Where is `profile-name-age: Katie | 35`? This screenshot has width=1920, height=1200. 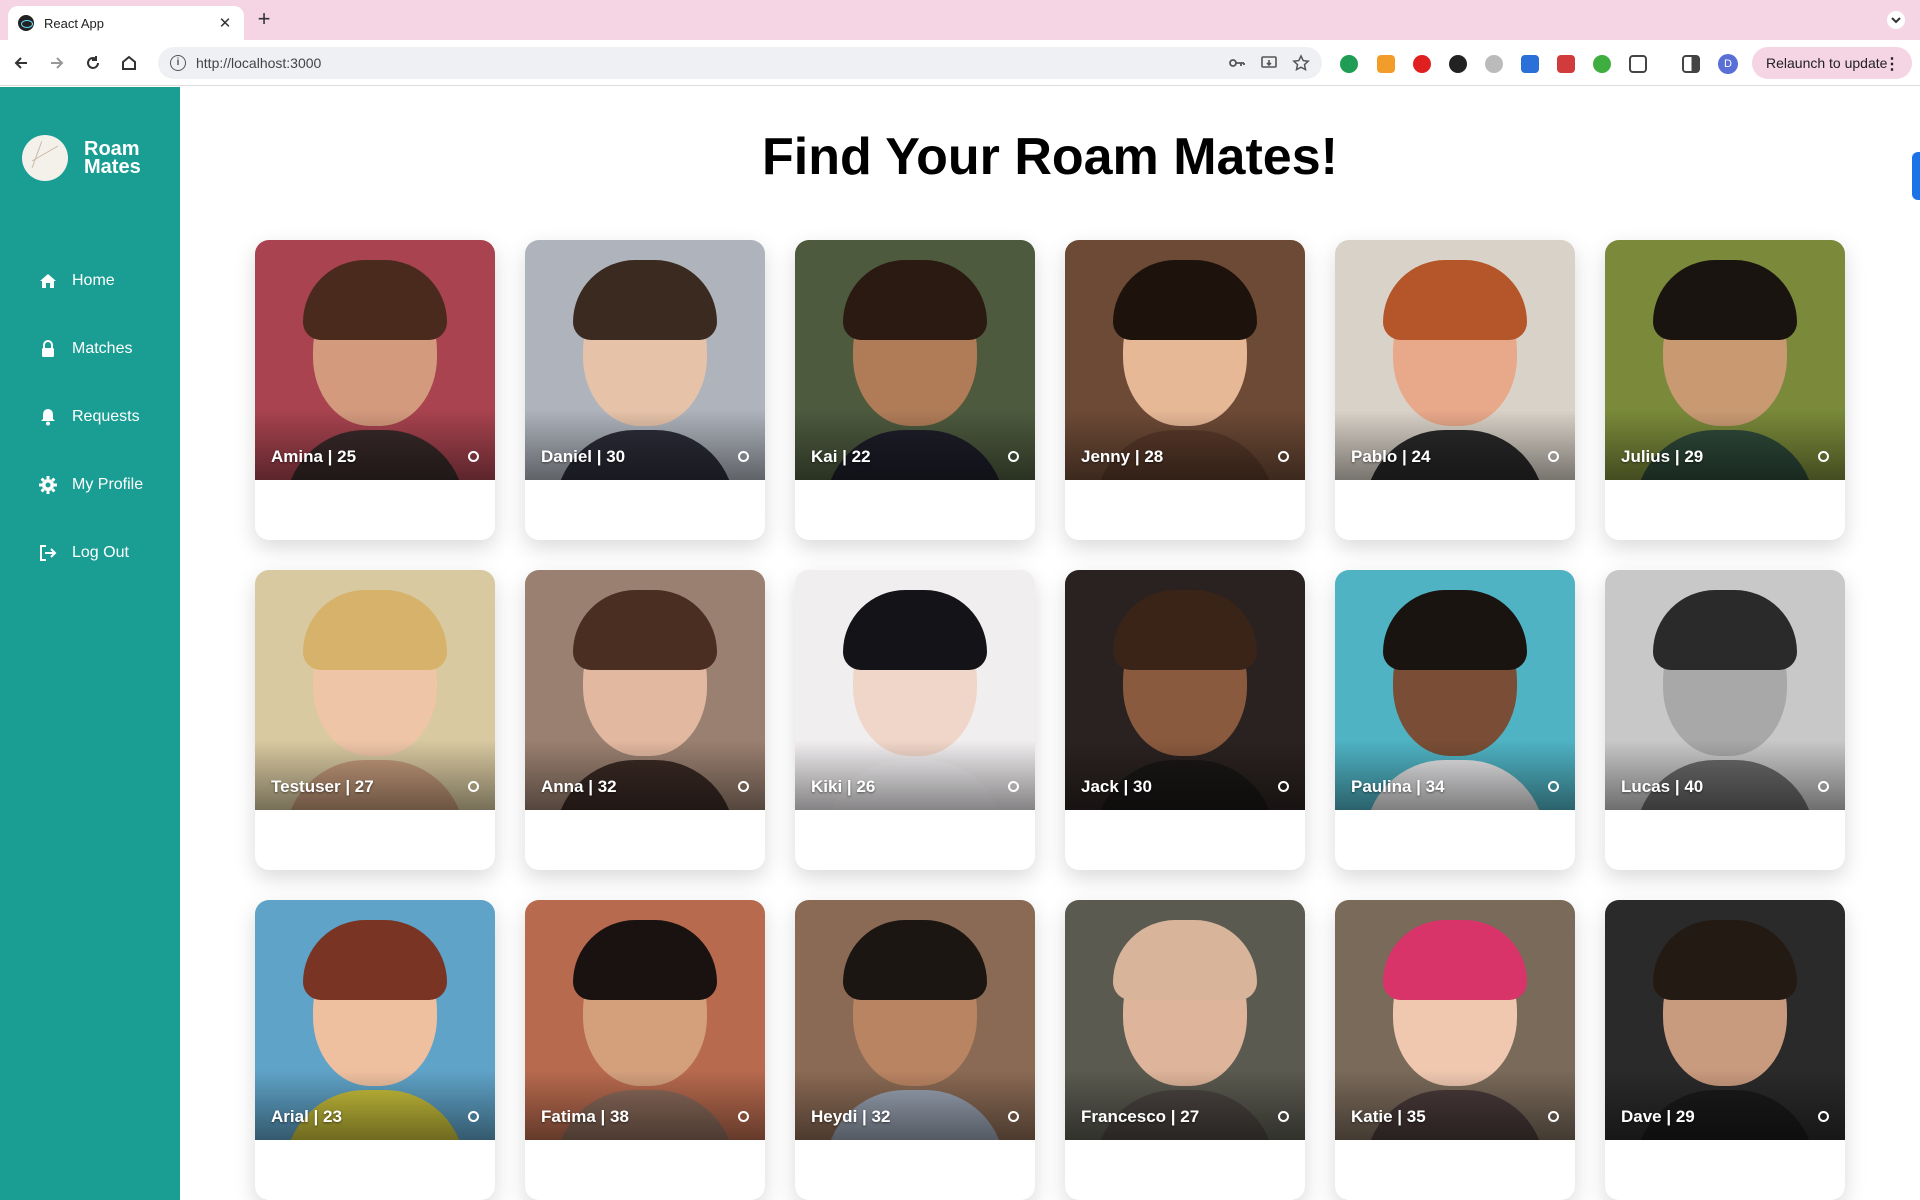 profile-name-age: Katie | 35 is located at coordinates (1388, 1116).